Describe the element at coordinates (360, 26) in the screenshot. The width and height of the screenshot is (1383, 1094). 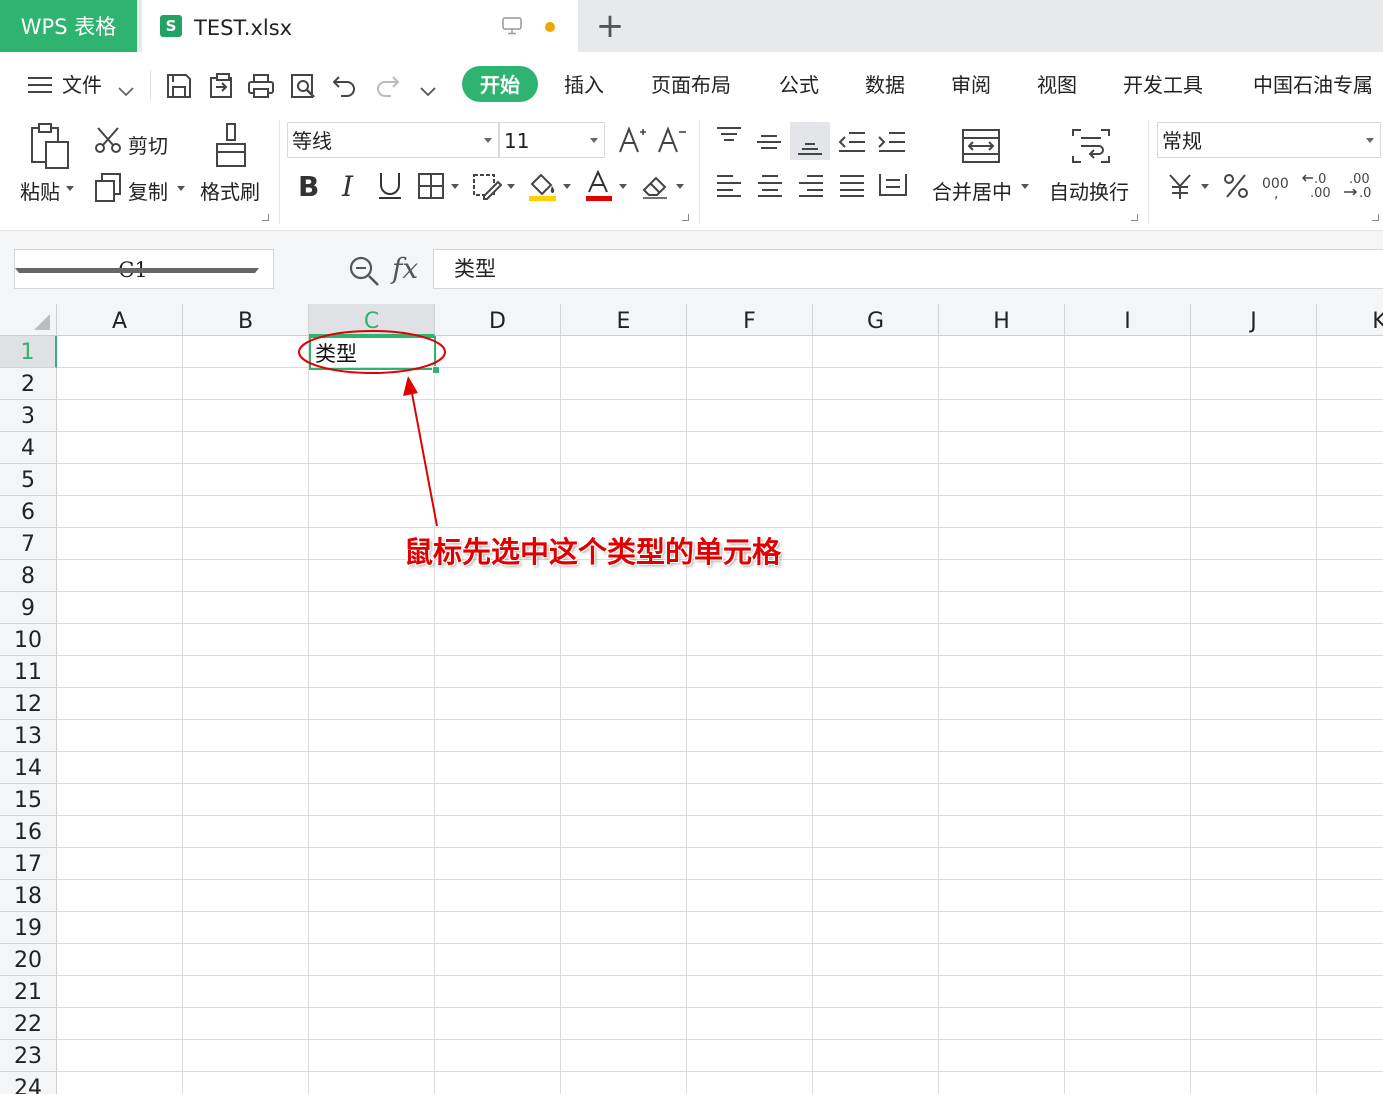
I see `document-tab: S TEST.xlsx` at that location.